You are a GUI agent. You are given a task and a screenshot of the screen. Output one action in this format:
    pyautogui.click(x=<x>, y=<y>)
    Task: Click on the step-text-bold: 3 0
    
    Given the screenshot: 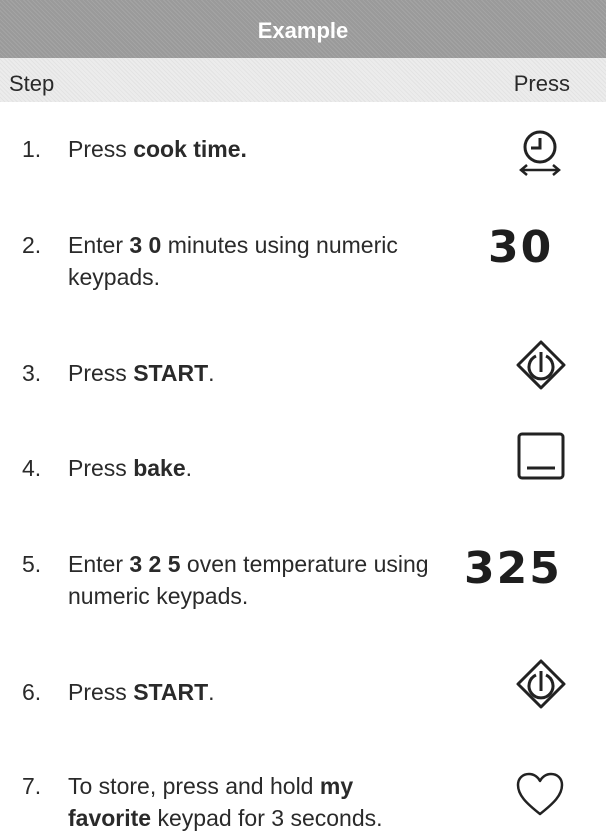 What is the action you would take?
    pyautogui.click(x=145, y=245)
    